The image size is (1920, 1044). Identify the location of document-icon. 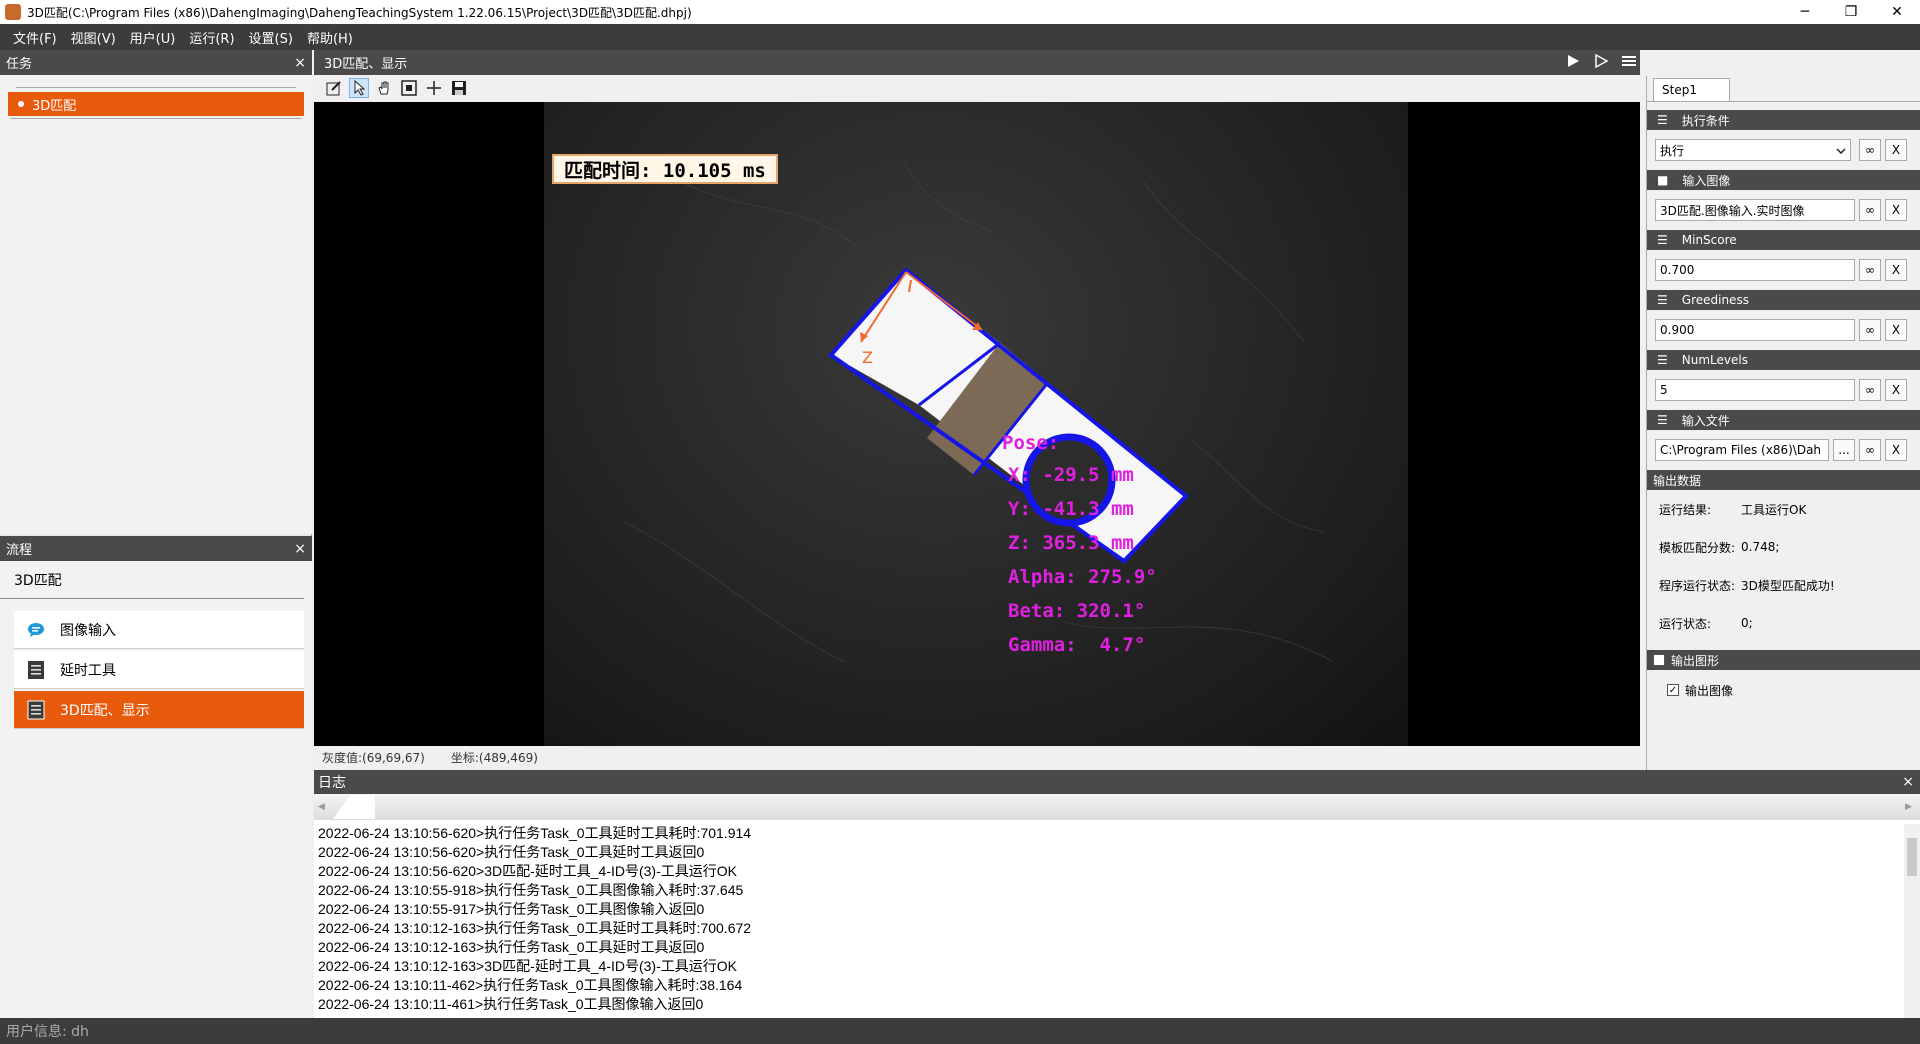
(36, 710).